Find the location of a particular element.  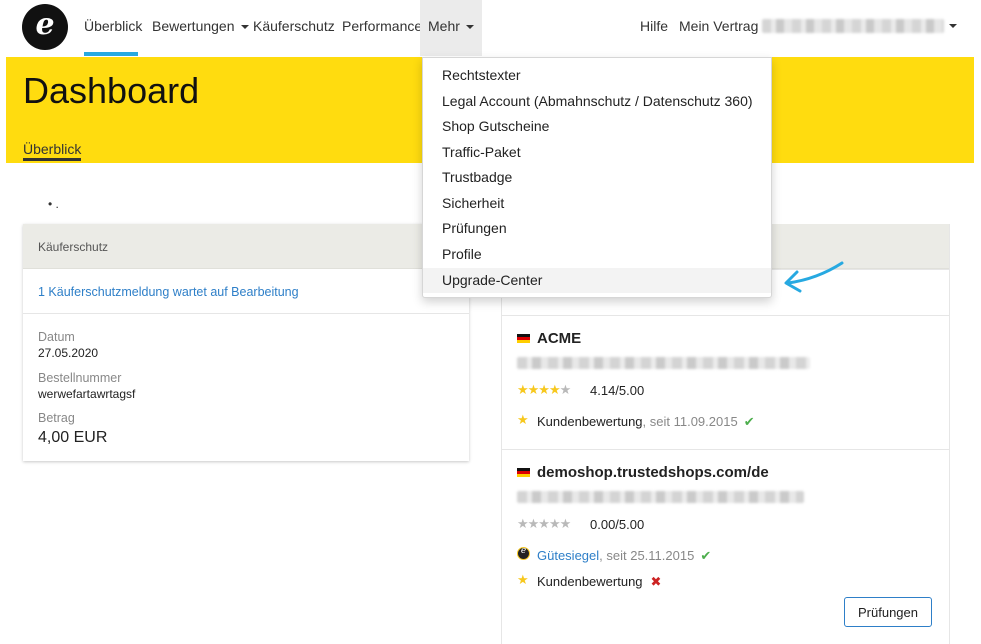

nav-item-label: Performance is located at coordinates (382, 26).